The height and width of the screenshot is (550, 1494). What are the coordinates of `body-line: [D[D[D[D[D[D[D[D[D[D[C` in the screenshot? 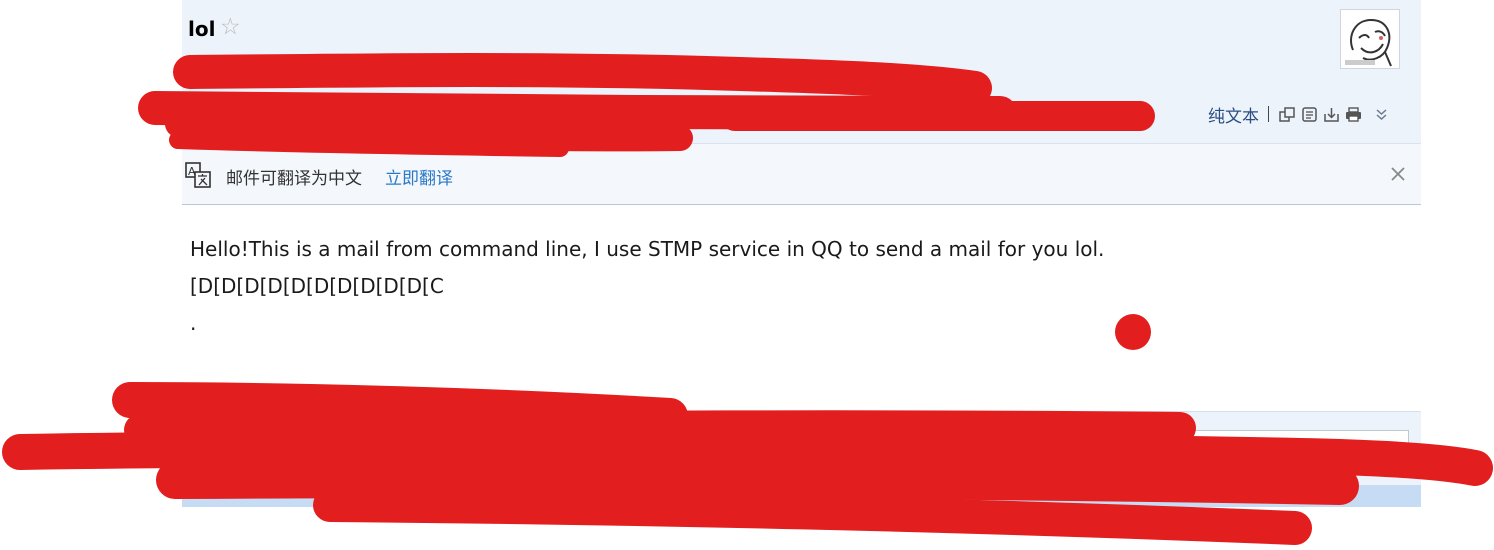 It's located at (317, 286).